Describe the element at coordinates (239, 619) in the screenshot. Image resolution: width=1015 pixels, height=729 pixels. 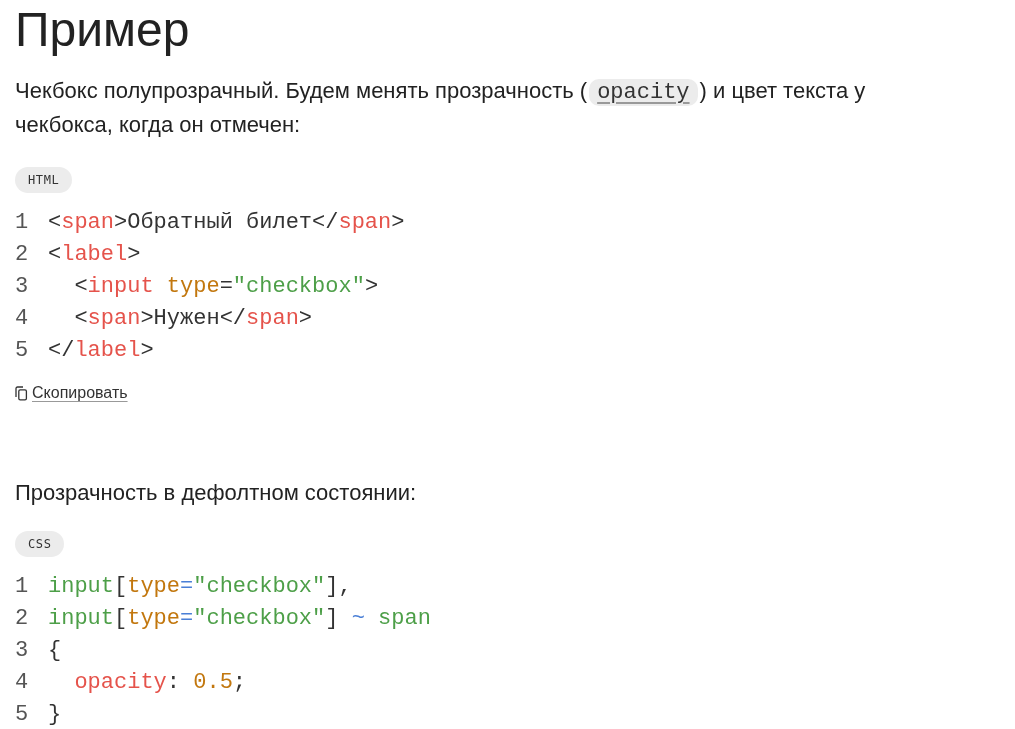
I see `code-line: input[type="checkbox"] ~ span` at that location.